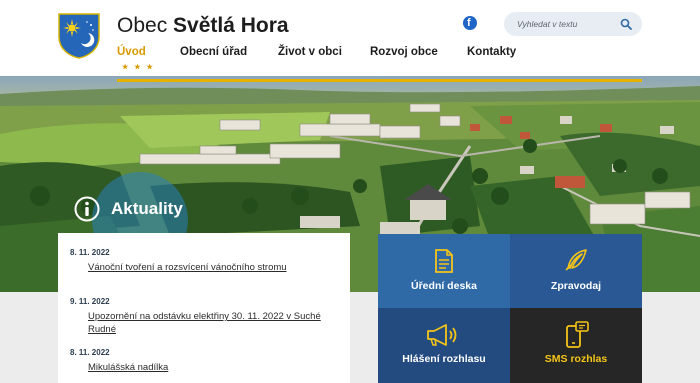 The height and width of the screenshot is (383, 700). Describe the element at coordinates (444, 261) in the screenshot. I see `document-icon` at that location.